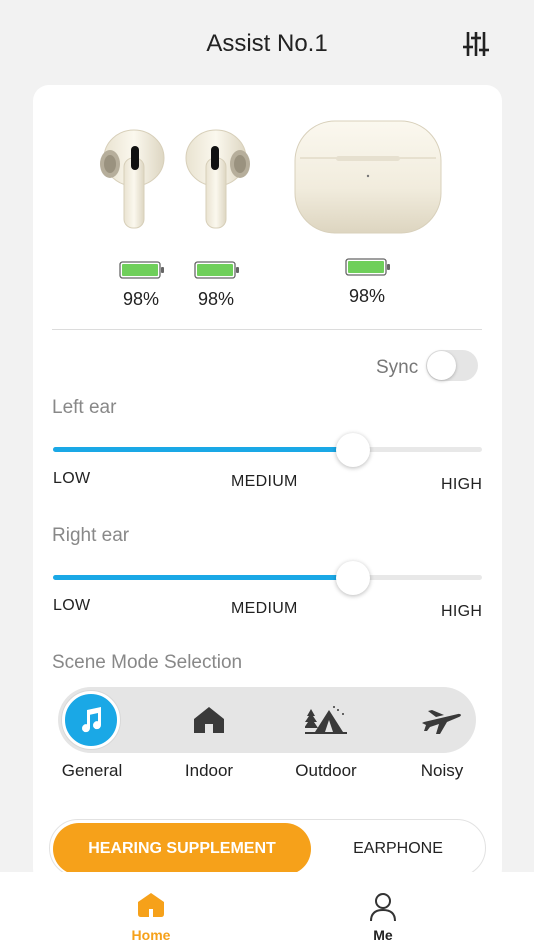 Image resolution: width=534 pixels, height=950 pixels. What do you see at coordinates (476, 44) in the screenshot?
I see `sliders-icon` at bounding box center [476, 44].